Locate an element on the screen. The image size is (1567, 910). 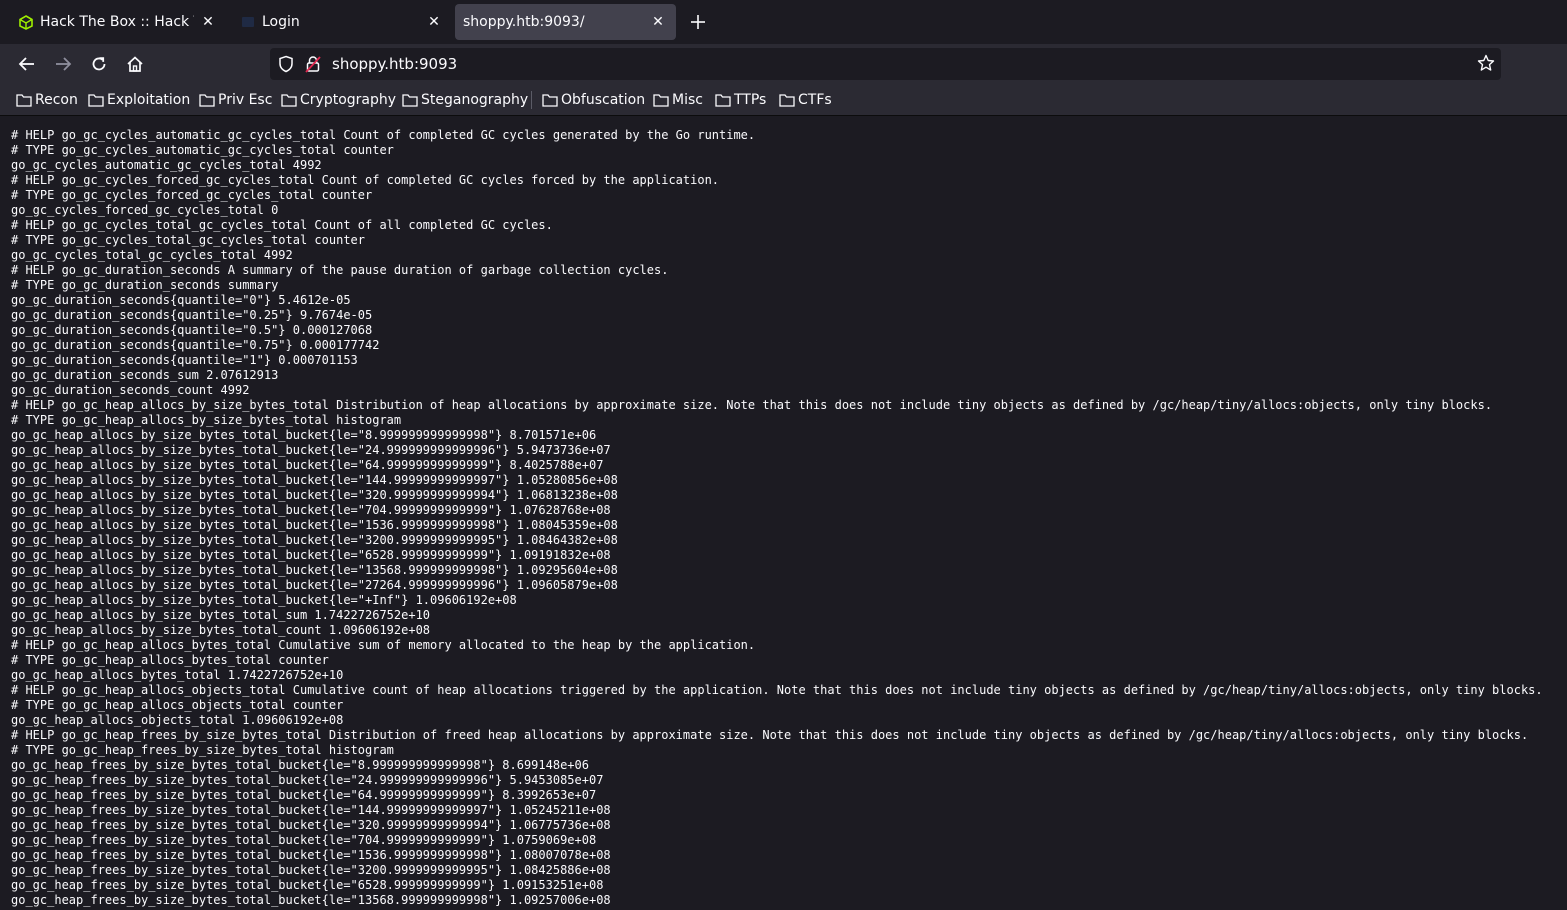
bookmark-folder-misc: Misc is located at coordinates (678, 100).